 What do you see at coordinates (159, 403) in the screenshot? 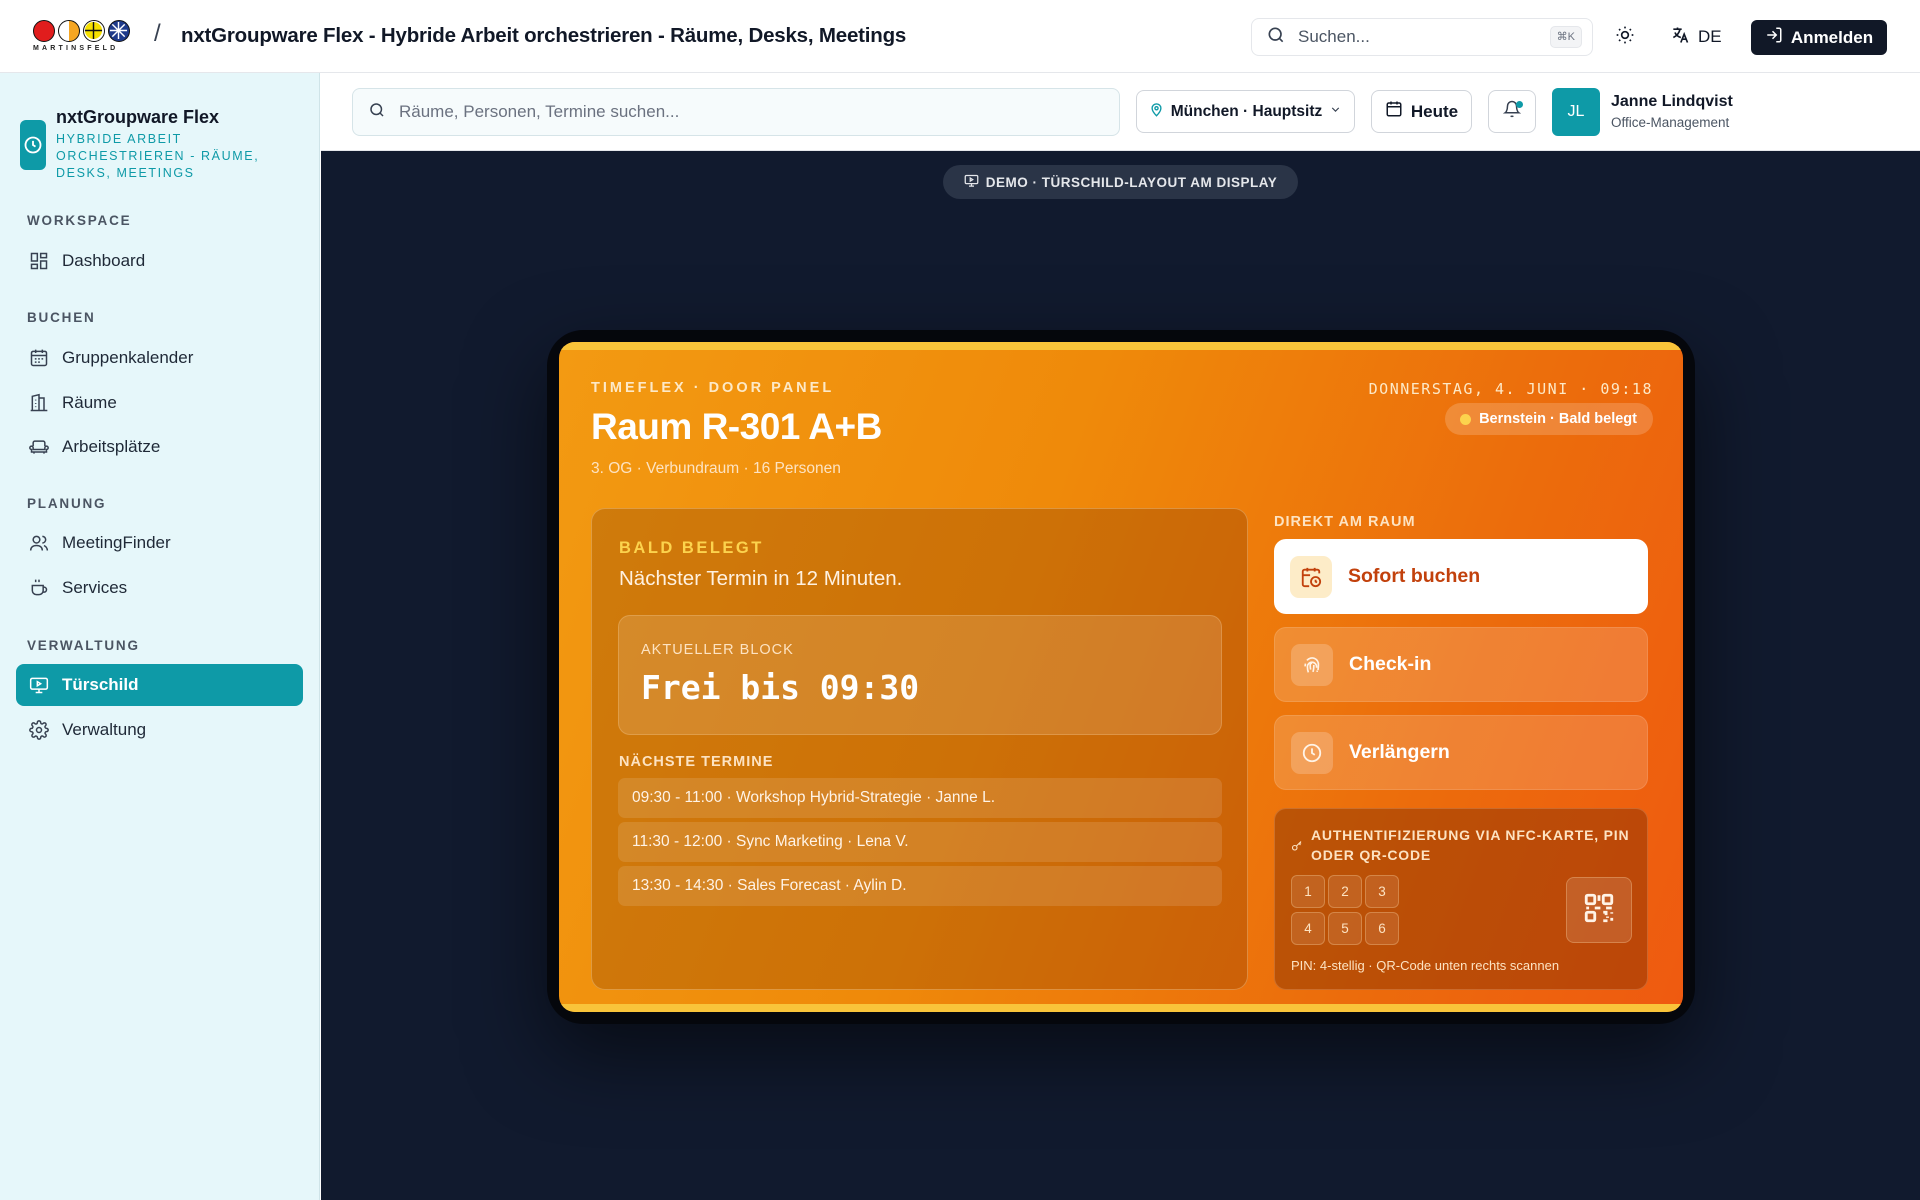
I see `sidebar-item-raeume: Räume` at bounding box center [159, 403].